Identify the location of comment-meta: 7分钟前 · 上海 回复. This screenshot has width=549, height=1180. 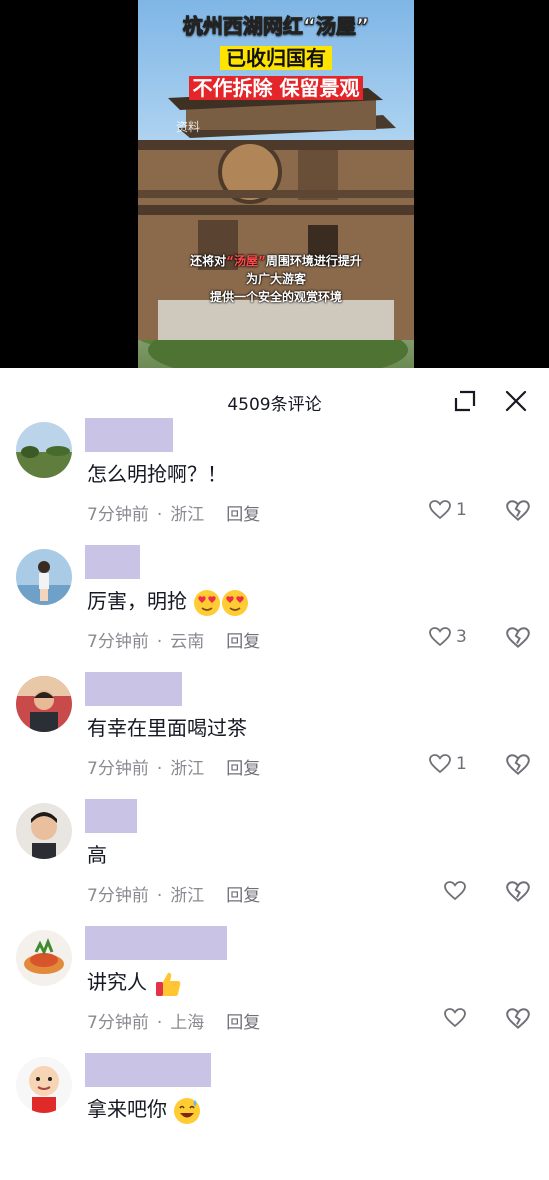
(174, 1023).